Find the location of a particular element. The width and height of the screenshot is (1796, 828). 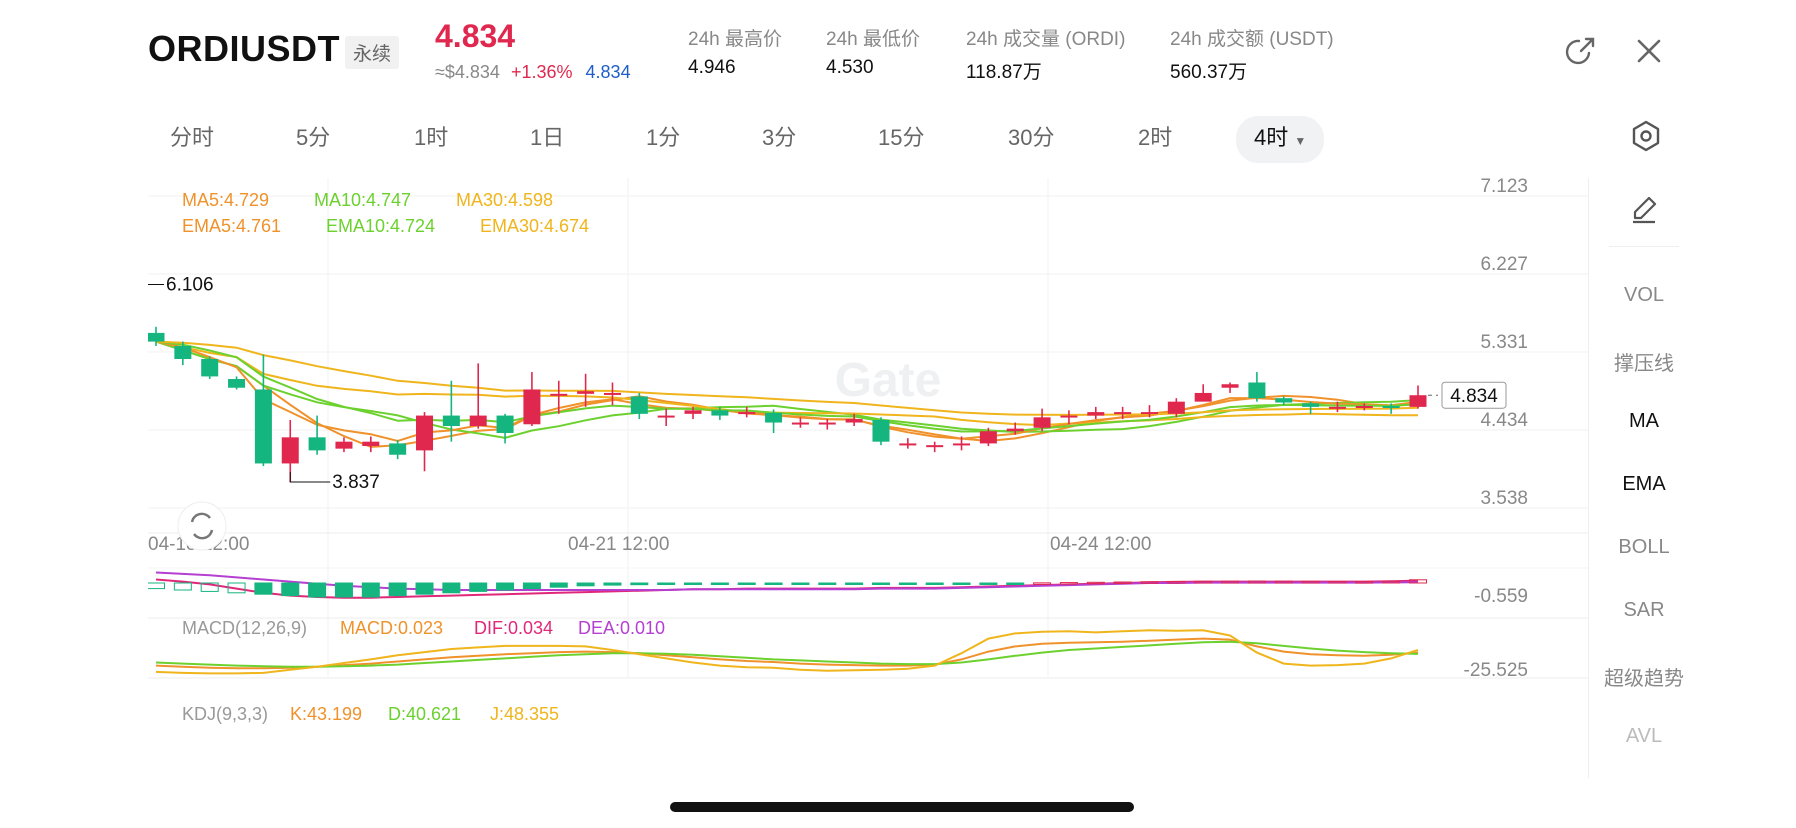

tab-1m: 1分 is located at coordinates (663, 138).